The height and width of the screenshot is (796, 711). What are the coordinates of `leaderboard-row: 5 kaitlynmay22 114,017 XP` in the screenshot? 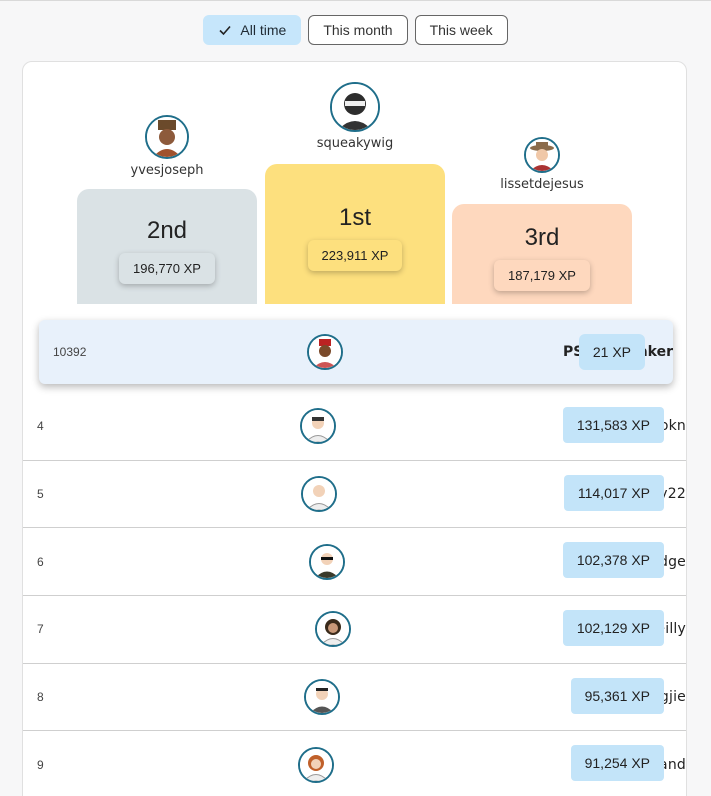 It's located at (354, 495).